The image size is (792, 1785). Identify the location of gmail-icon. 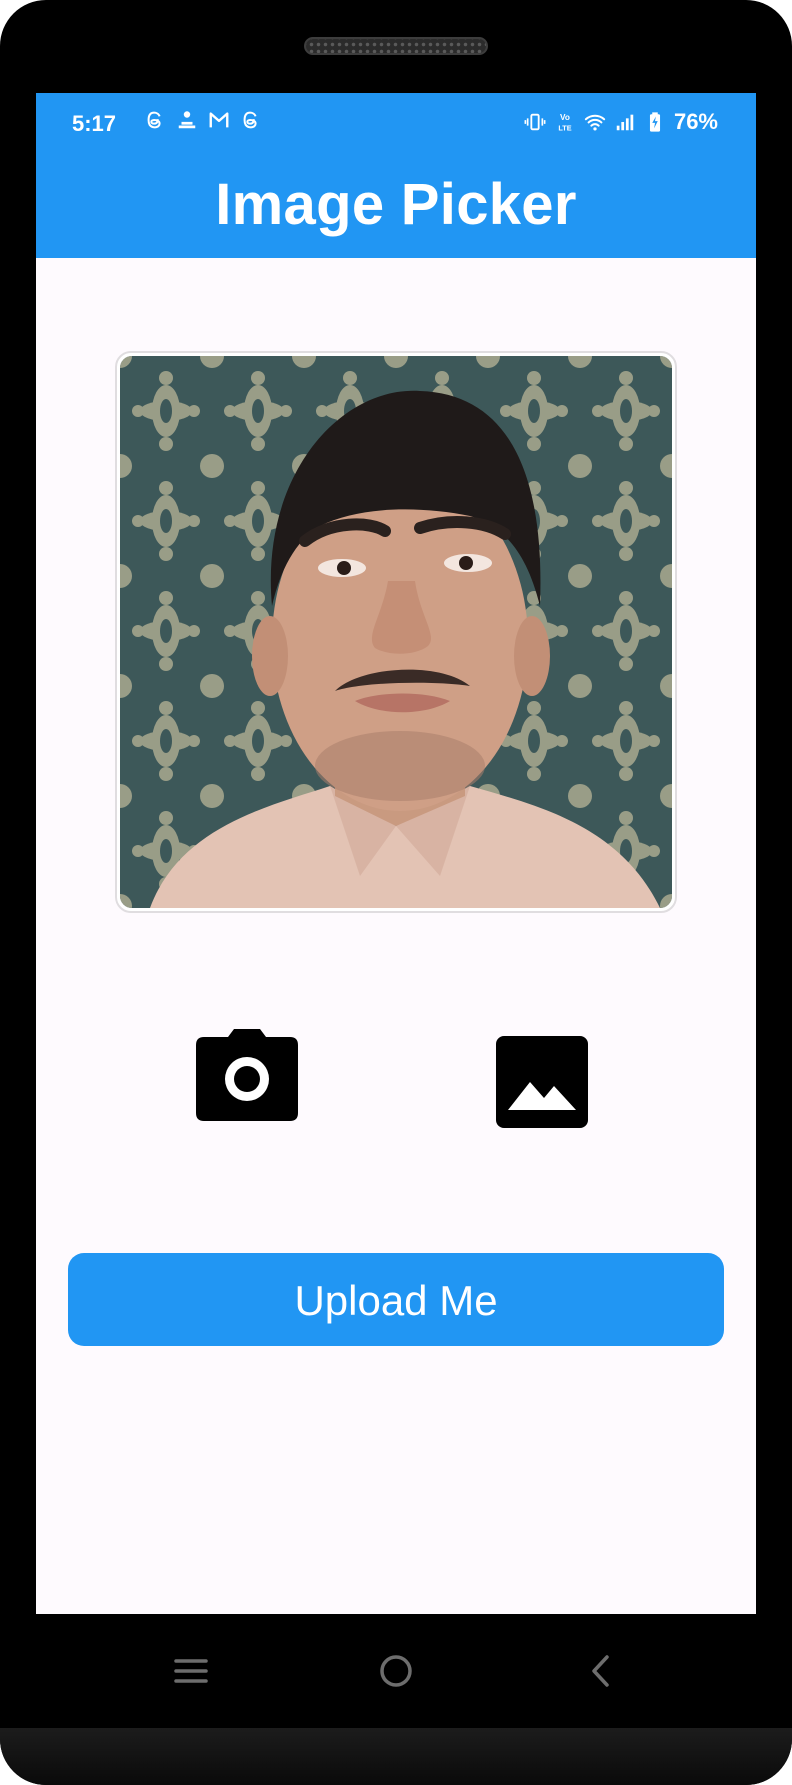
(219, 120).